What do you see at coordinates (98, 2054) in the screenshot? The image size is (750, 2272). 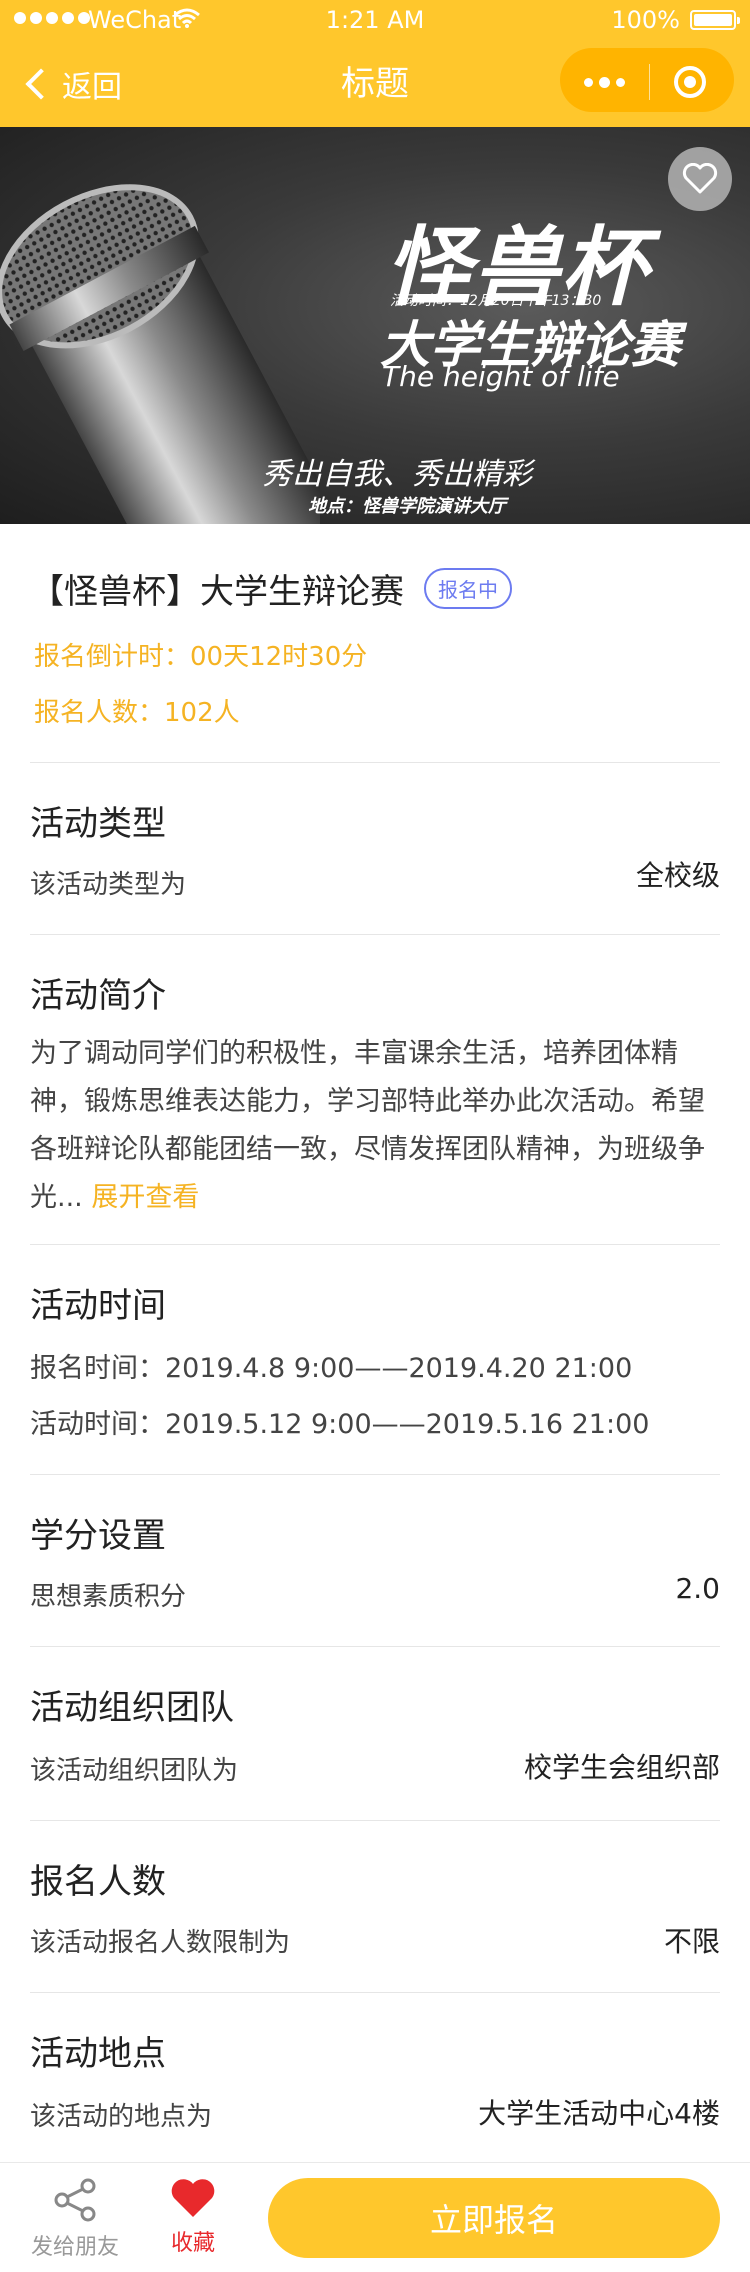 I see `section-title-place: 活动地点` at bounding box center [98, 2054].